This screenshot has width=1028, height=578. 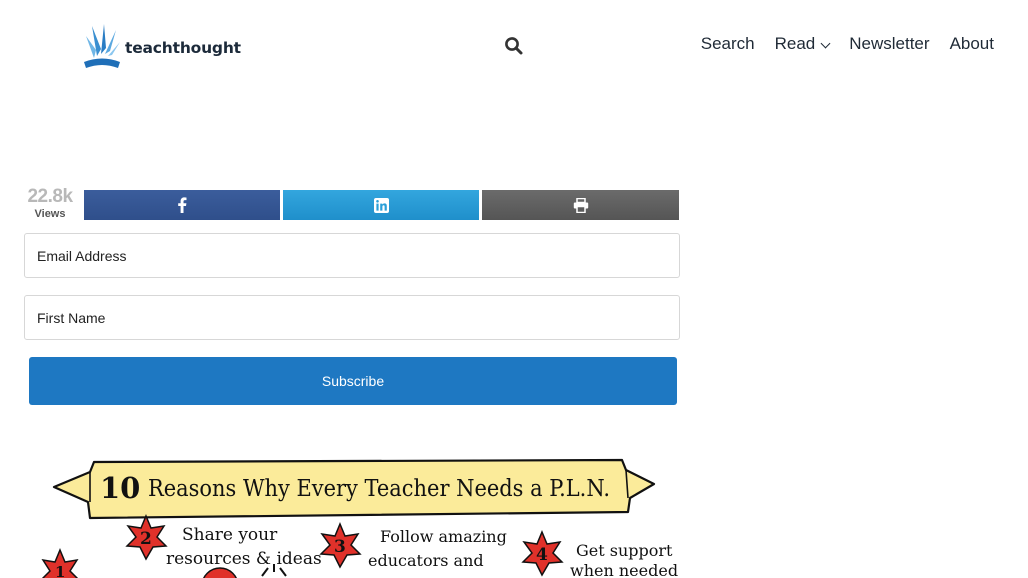 What do you see at coordinates (60, 570) in the screenshot?
I see `star-1-number: 1` at bounding box center [60, 570].